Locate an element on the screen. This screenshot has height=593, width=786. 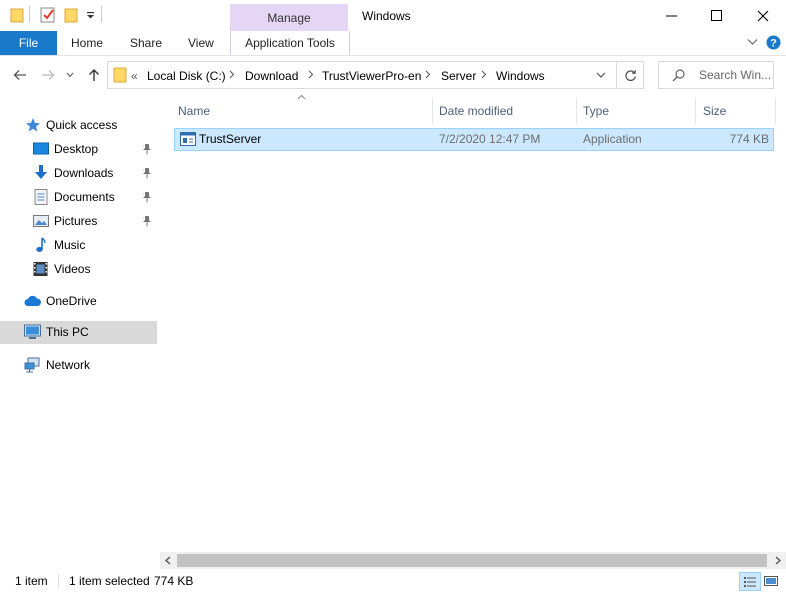
nav-label: Documents is located at coordinates (84, 197).